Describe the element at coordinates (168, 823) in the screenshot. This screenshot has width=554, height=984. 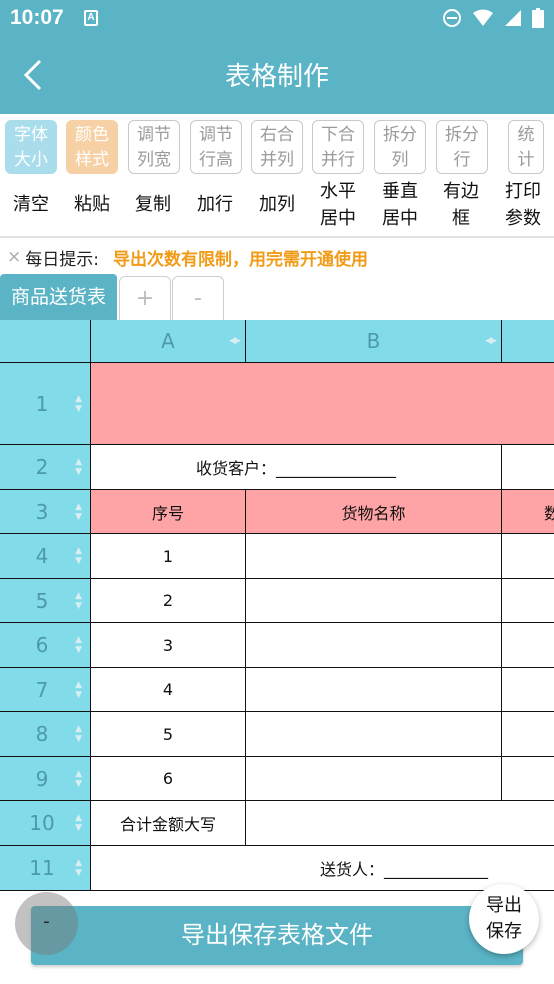
I see `total-label-cell: 合计金额大写` at that location.